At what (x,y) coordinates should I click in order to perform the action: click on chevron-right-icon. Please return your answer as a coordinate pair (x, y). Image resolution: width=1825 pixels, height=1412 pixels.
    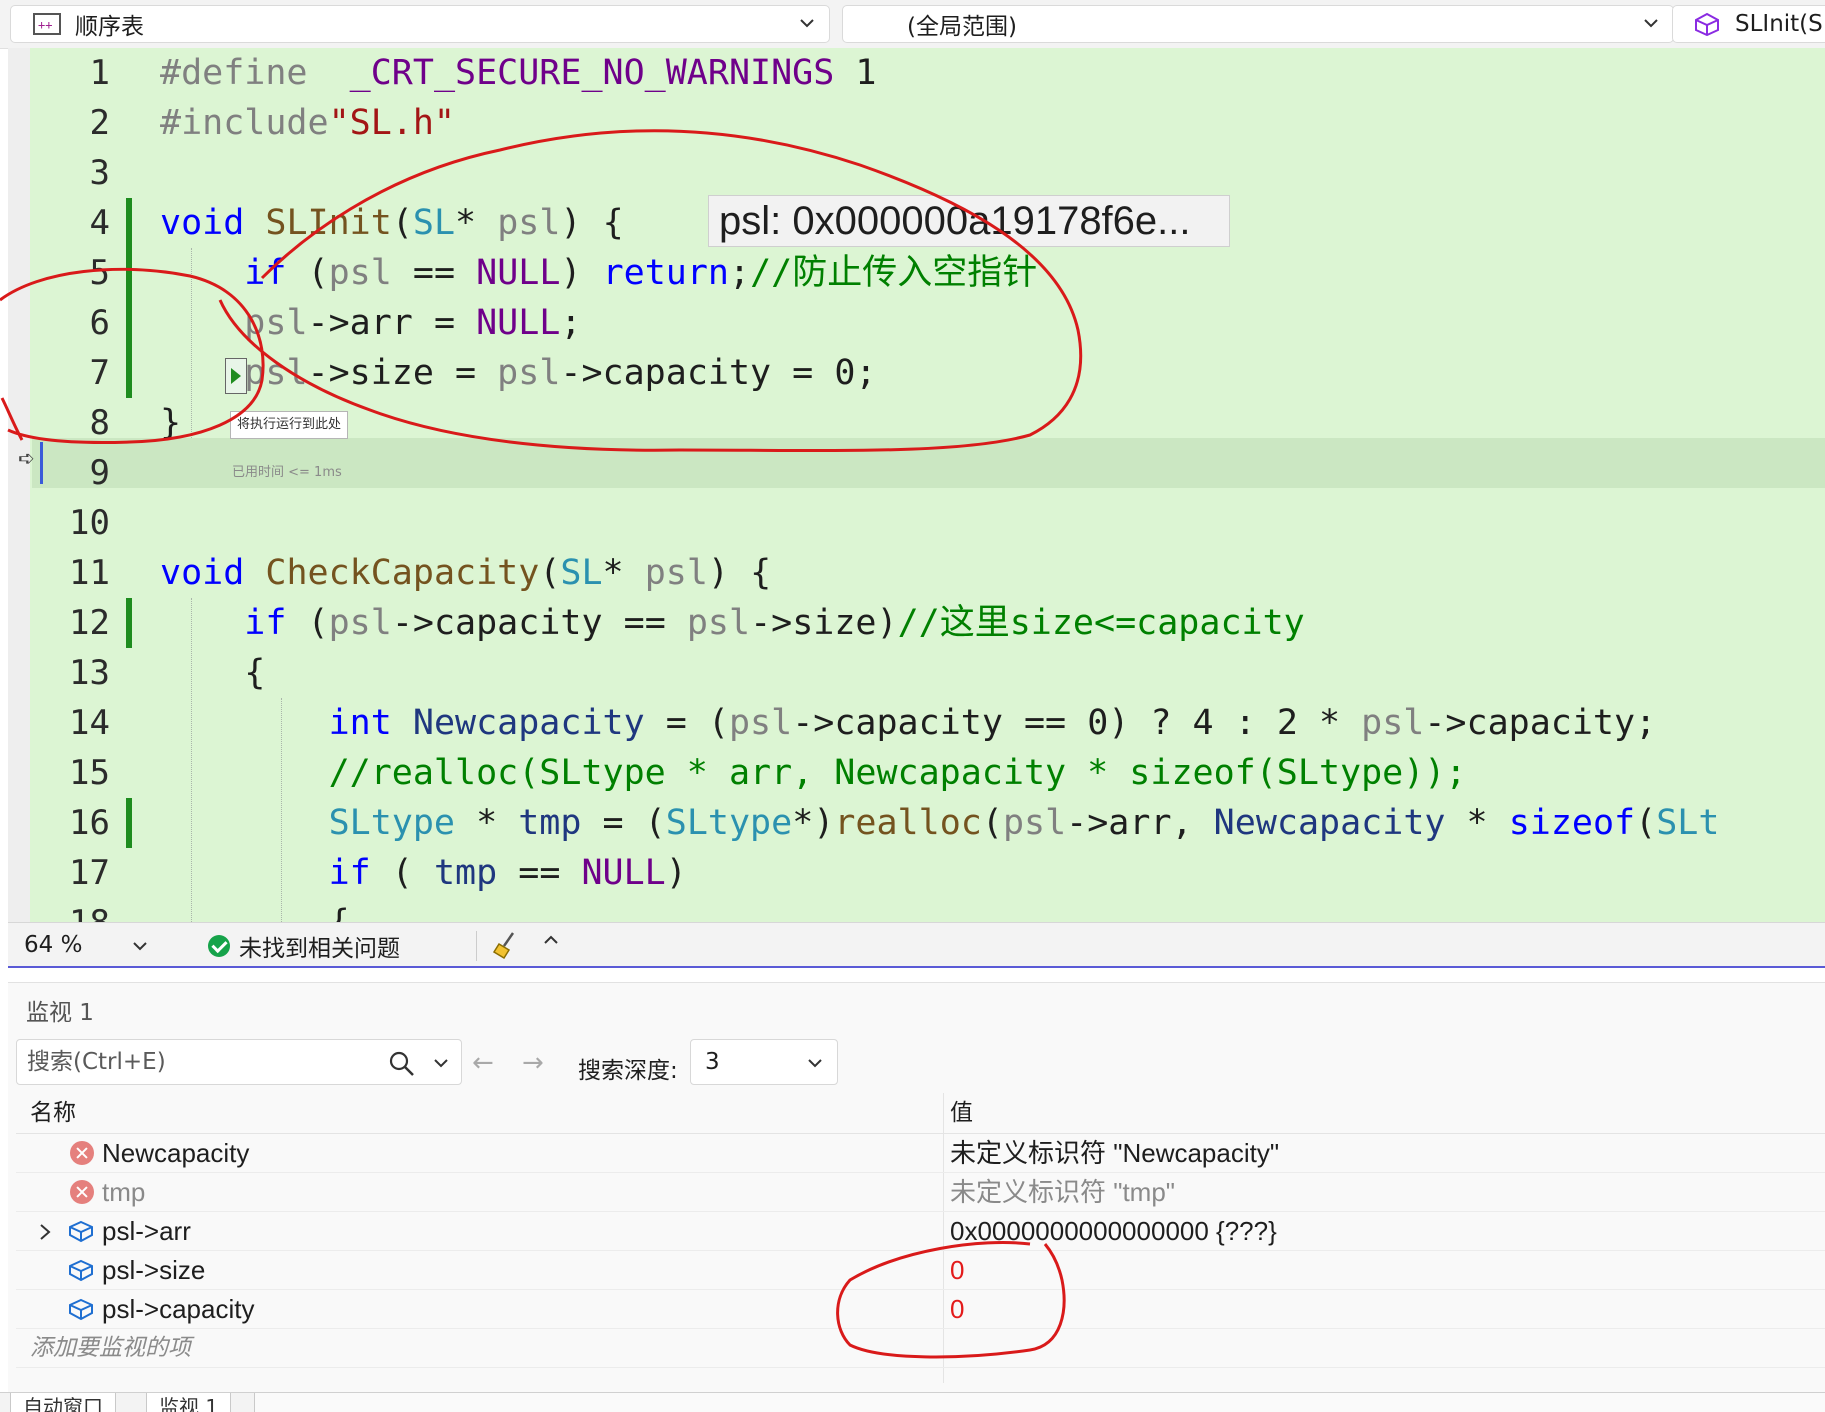
    Looking at the image, I should click on (45, 1232).